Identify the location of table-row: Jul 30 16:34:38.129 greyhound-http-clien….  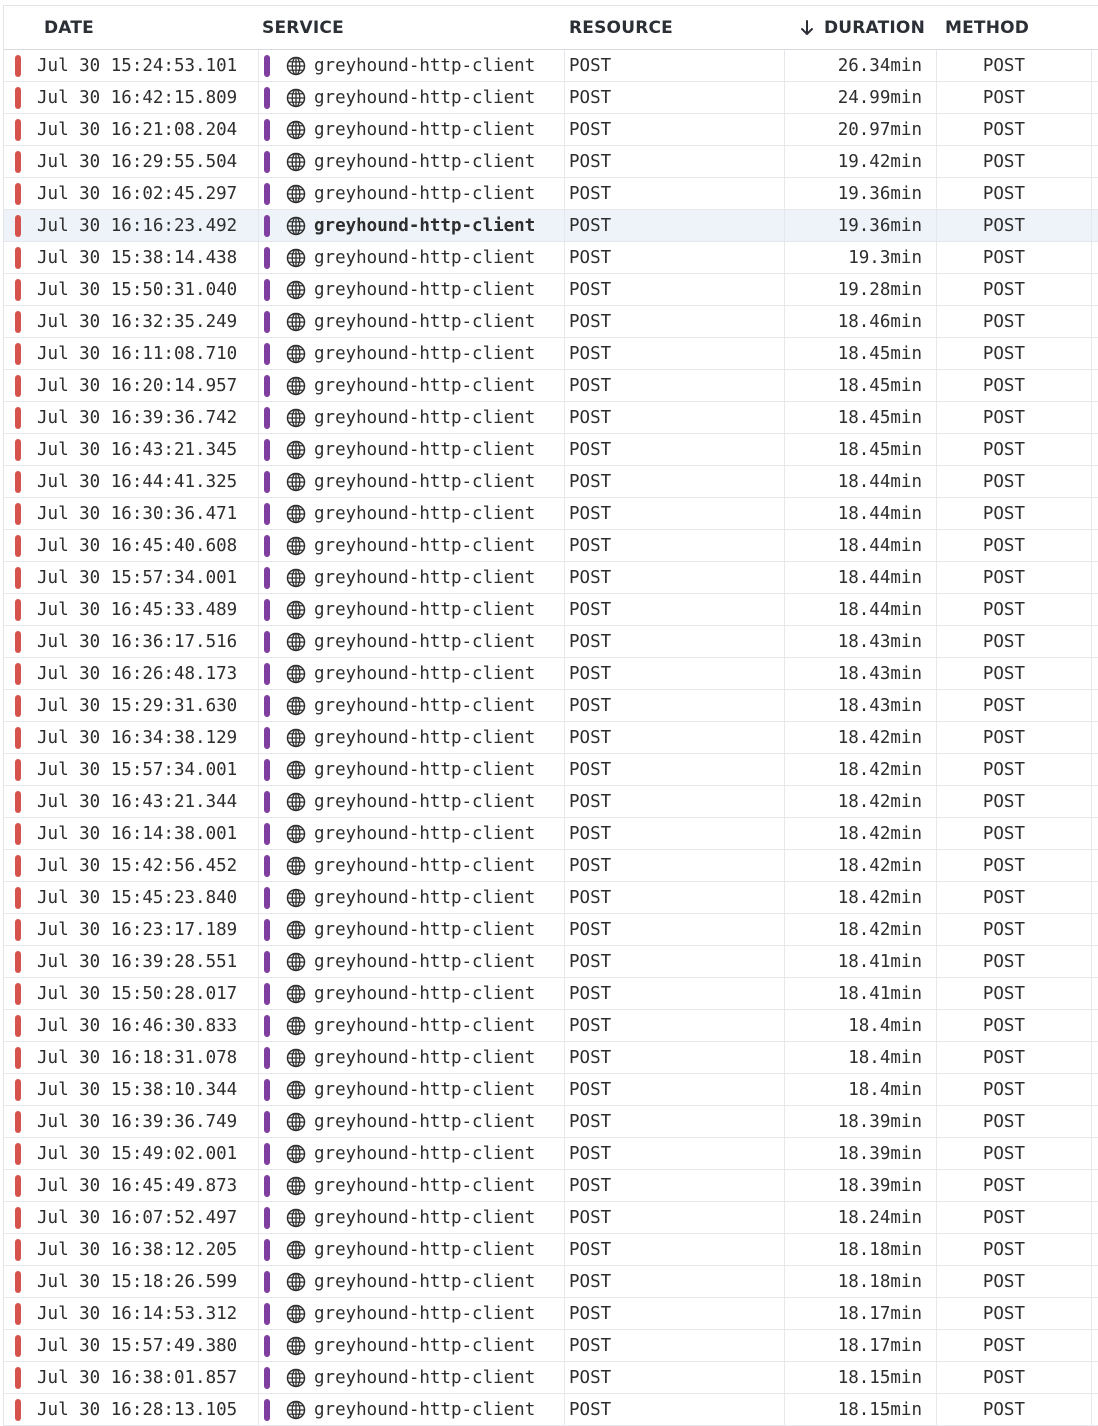
(551, 738).